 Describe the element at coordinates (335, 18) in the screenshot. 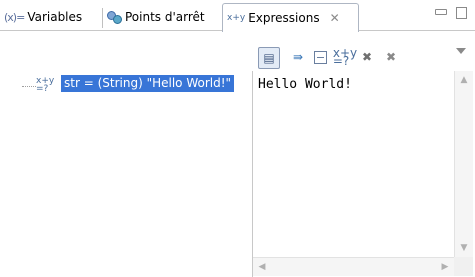

I see `close-icon: ✕` at that location.